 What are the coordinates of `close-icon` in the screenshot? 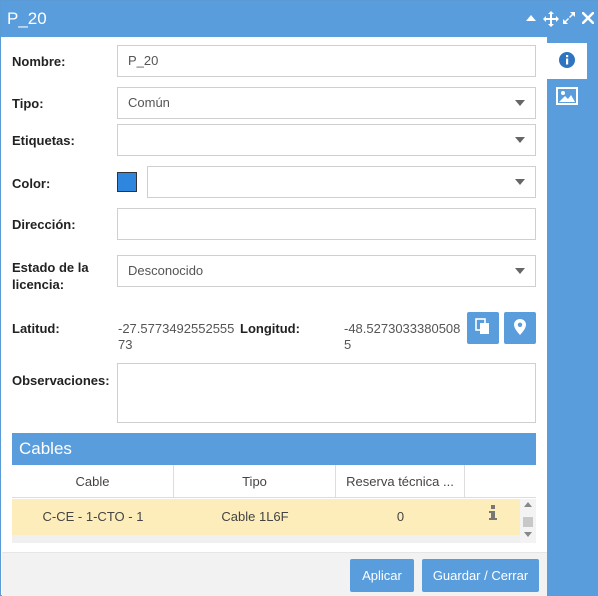 It's located at (588, 19).